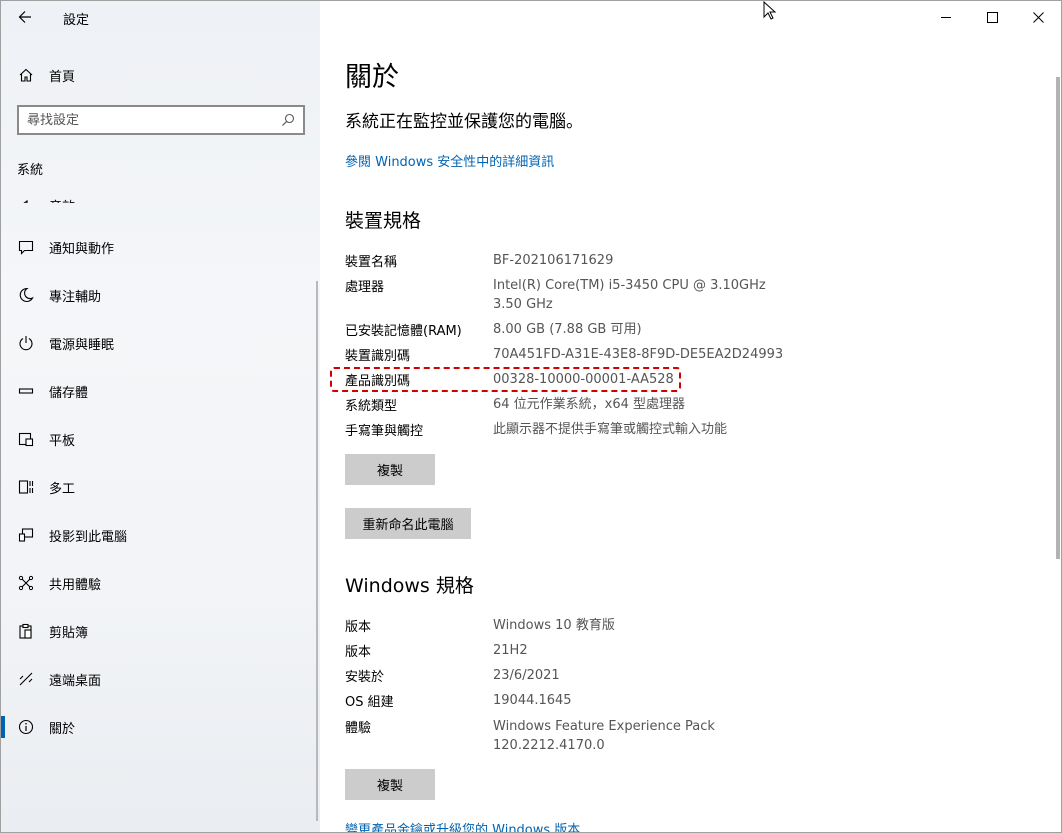 This screenshot has height=833, width=1062. I want to click on copy-device-specs-button: 複製, so click(390, 469).